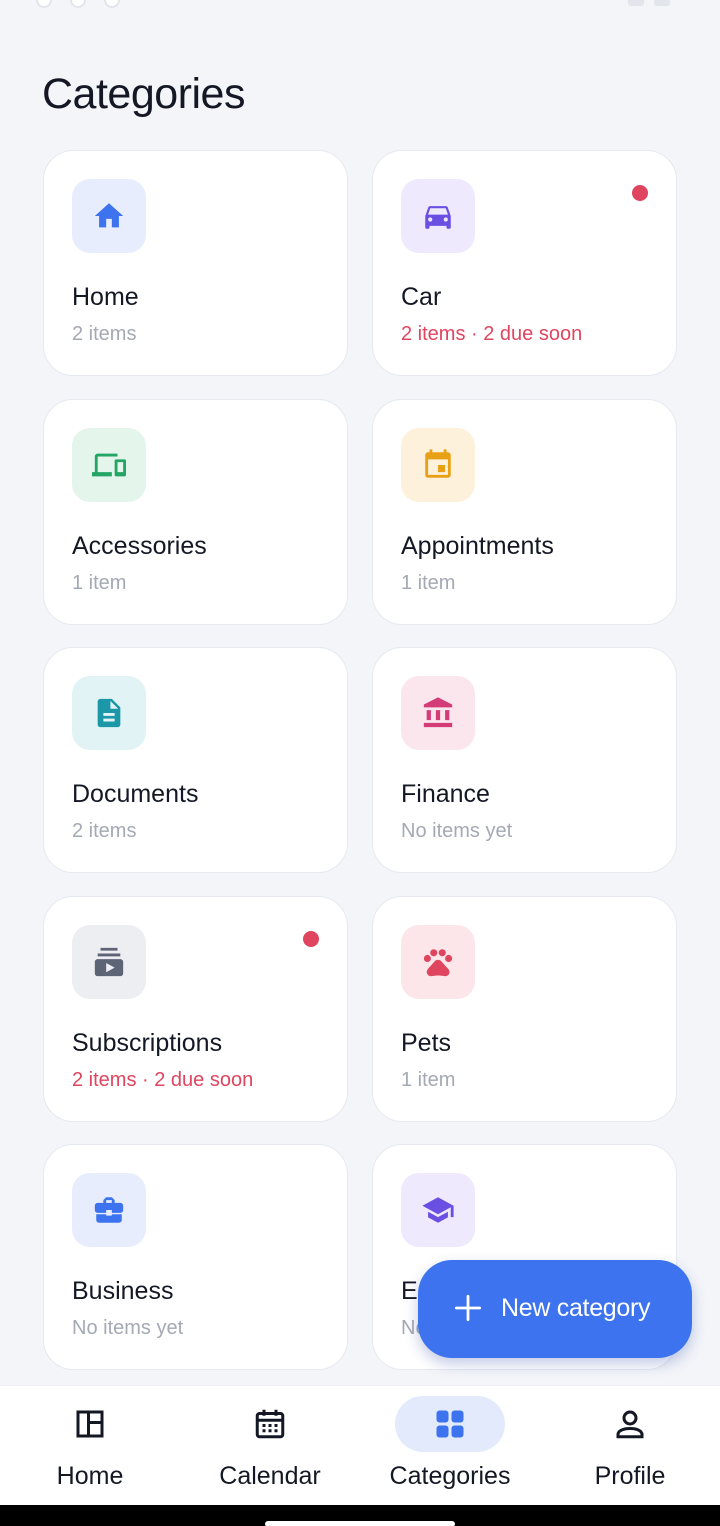 The image size is (720, 1526). I want to click on nav-label: Profile, so click(630, 1476).